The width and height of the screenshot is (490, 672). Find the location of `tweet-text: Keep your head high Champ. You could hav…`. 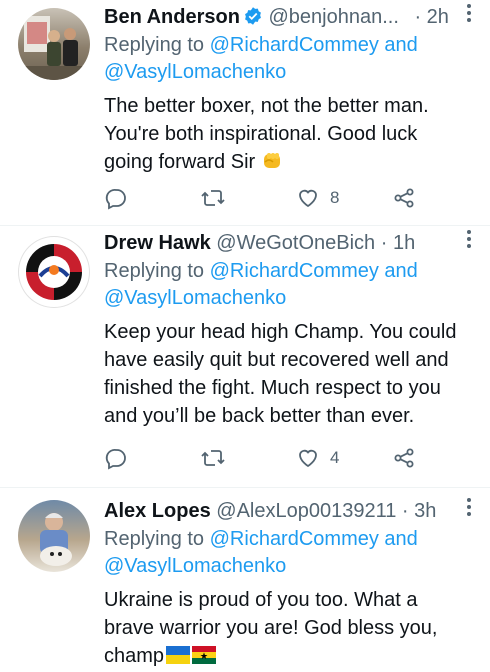

tweet-text: Keep your head high Champ. You could hav… is located at coordinates (291, 374).